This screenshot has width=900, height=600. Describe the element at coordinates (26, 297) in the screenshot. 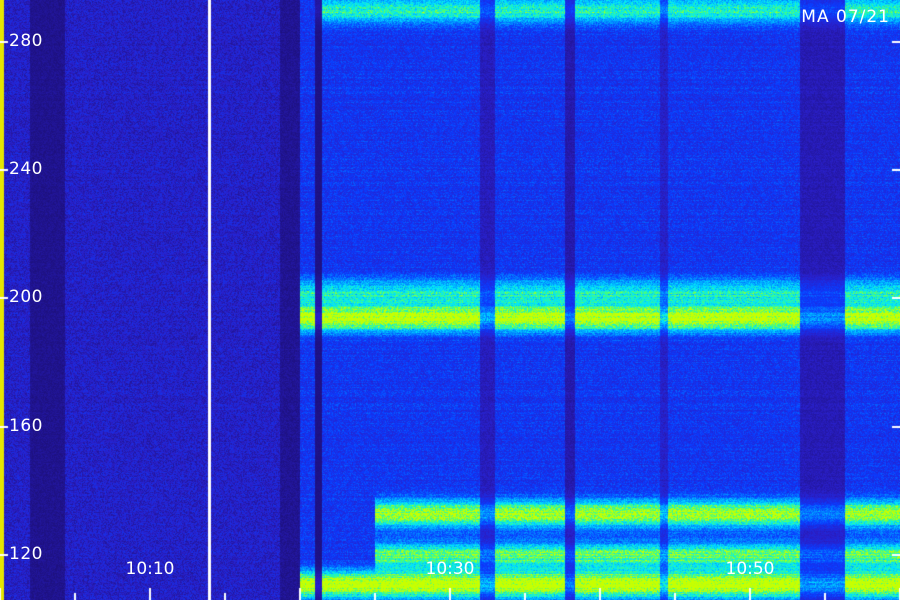

I see `y-tick-label: 200` at that location.